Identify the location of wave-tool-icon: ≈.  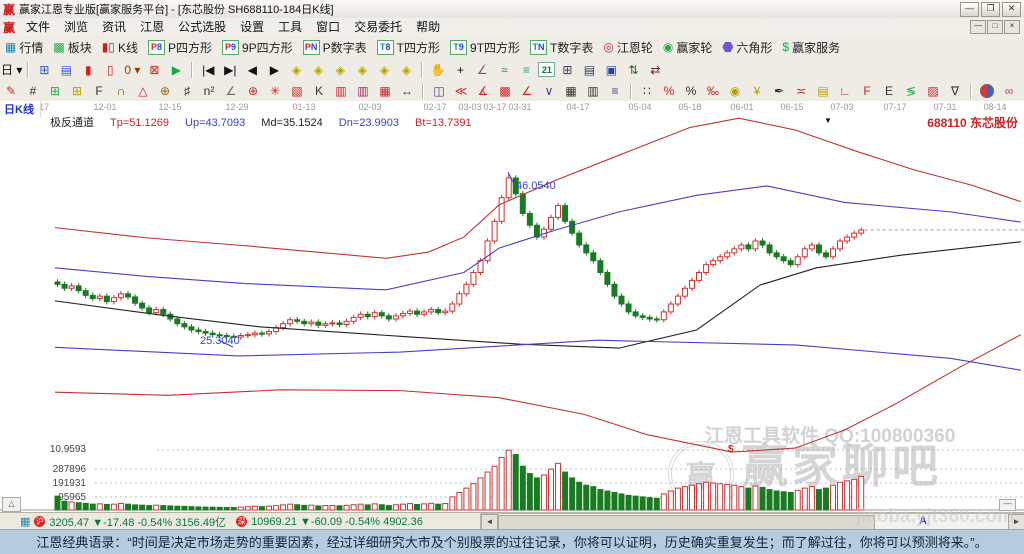
(504, 69).